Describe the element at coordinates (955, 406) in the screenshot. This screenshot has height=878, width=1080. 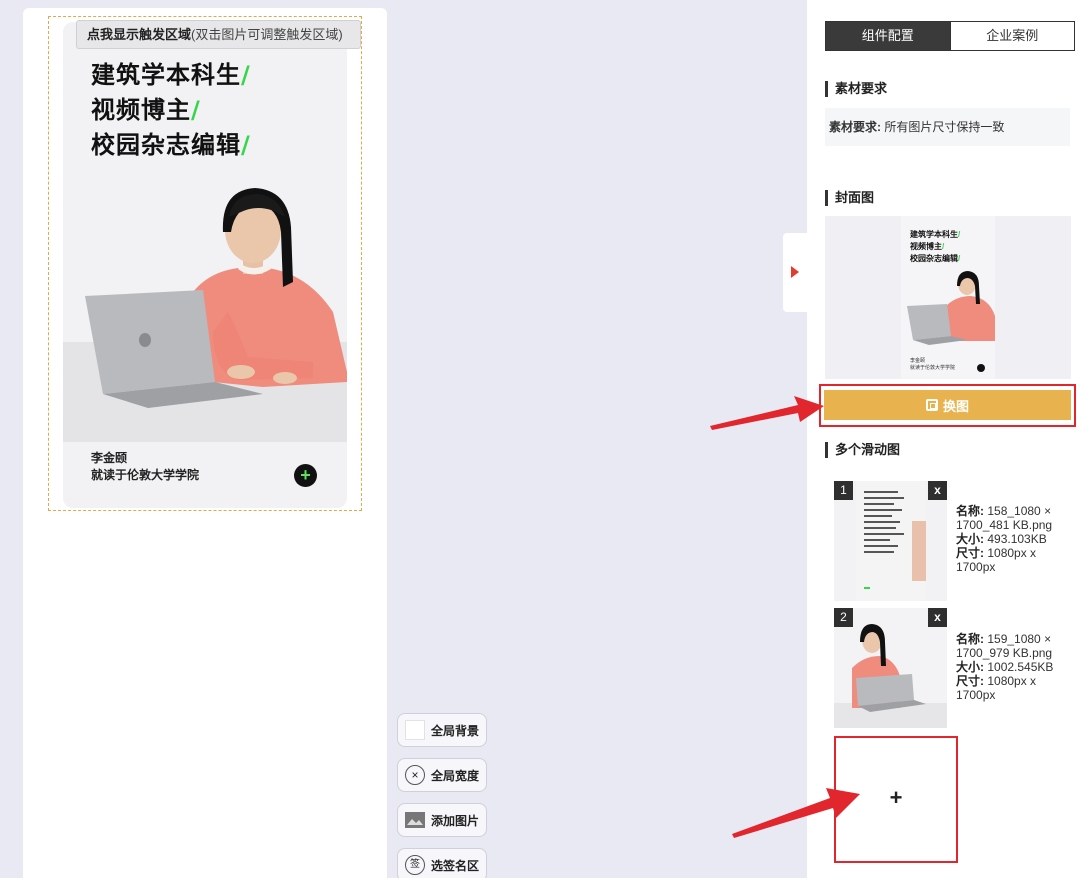
I see `swap-label: 换图` at that location.